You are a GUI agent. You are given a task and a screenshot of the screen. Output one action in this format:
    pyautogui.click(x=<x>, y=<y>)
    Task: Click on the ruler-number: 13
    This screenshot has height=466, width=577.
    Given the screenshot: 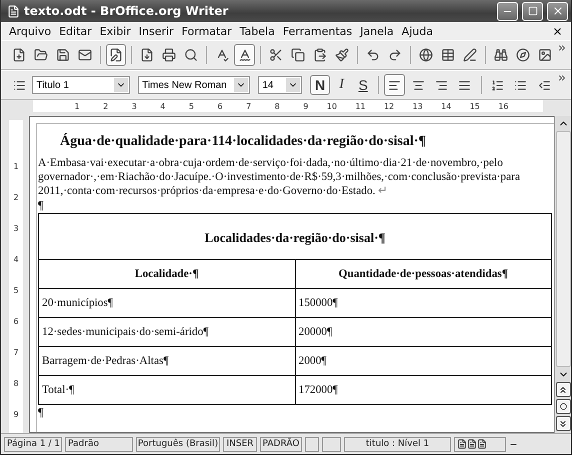 What is the action you would take?
    pyautogui.click(x=417, y=106)
    